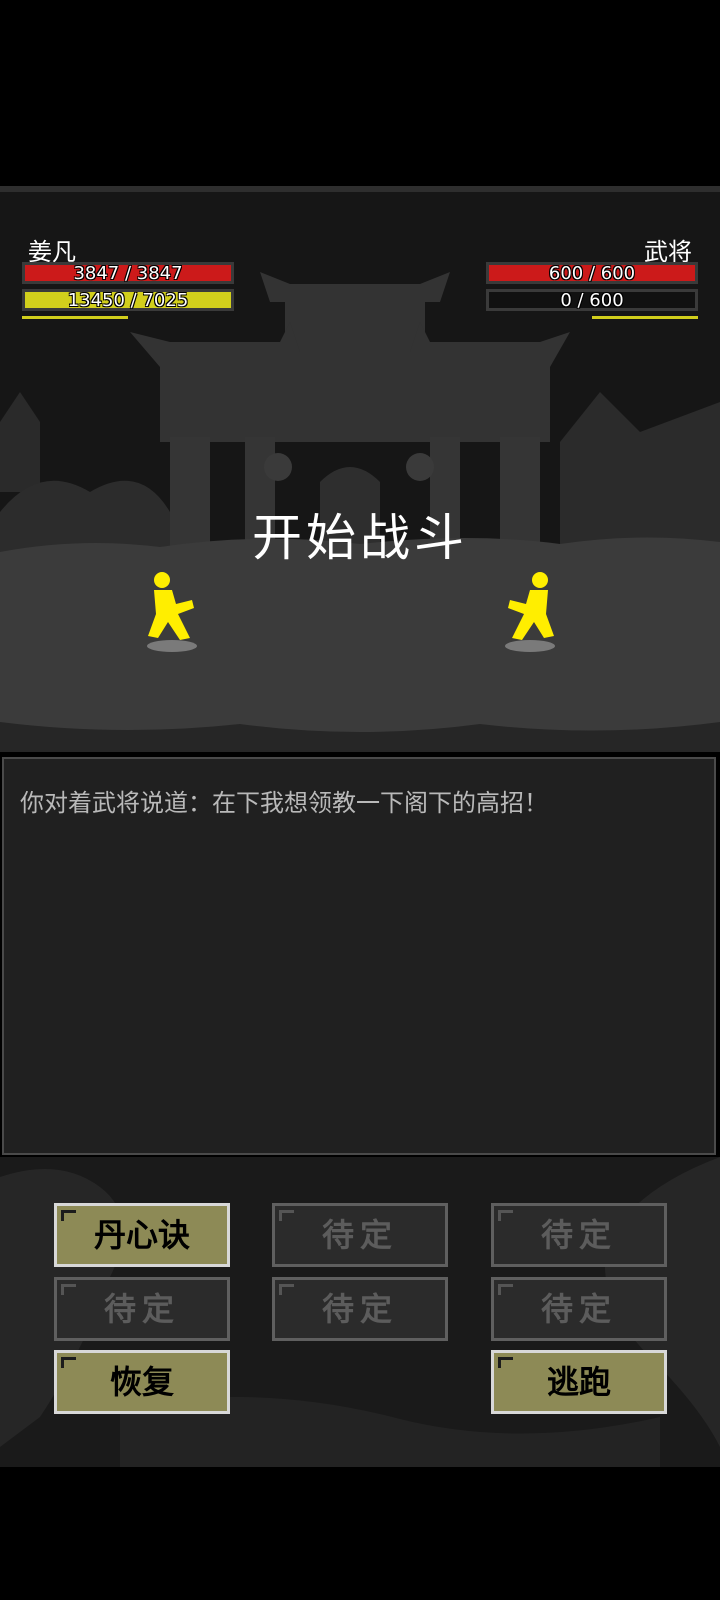  What do you see at coordinates (142, 1309) in the screenshot?
I see `skill-button-4: 待定` at bounding box center [142, 1309].